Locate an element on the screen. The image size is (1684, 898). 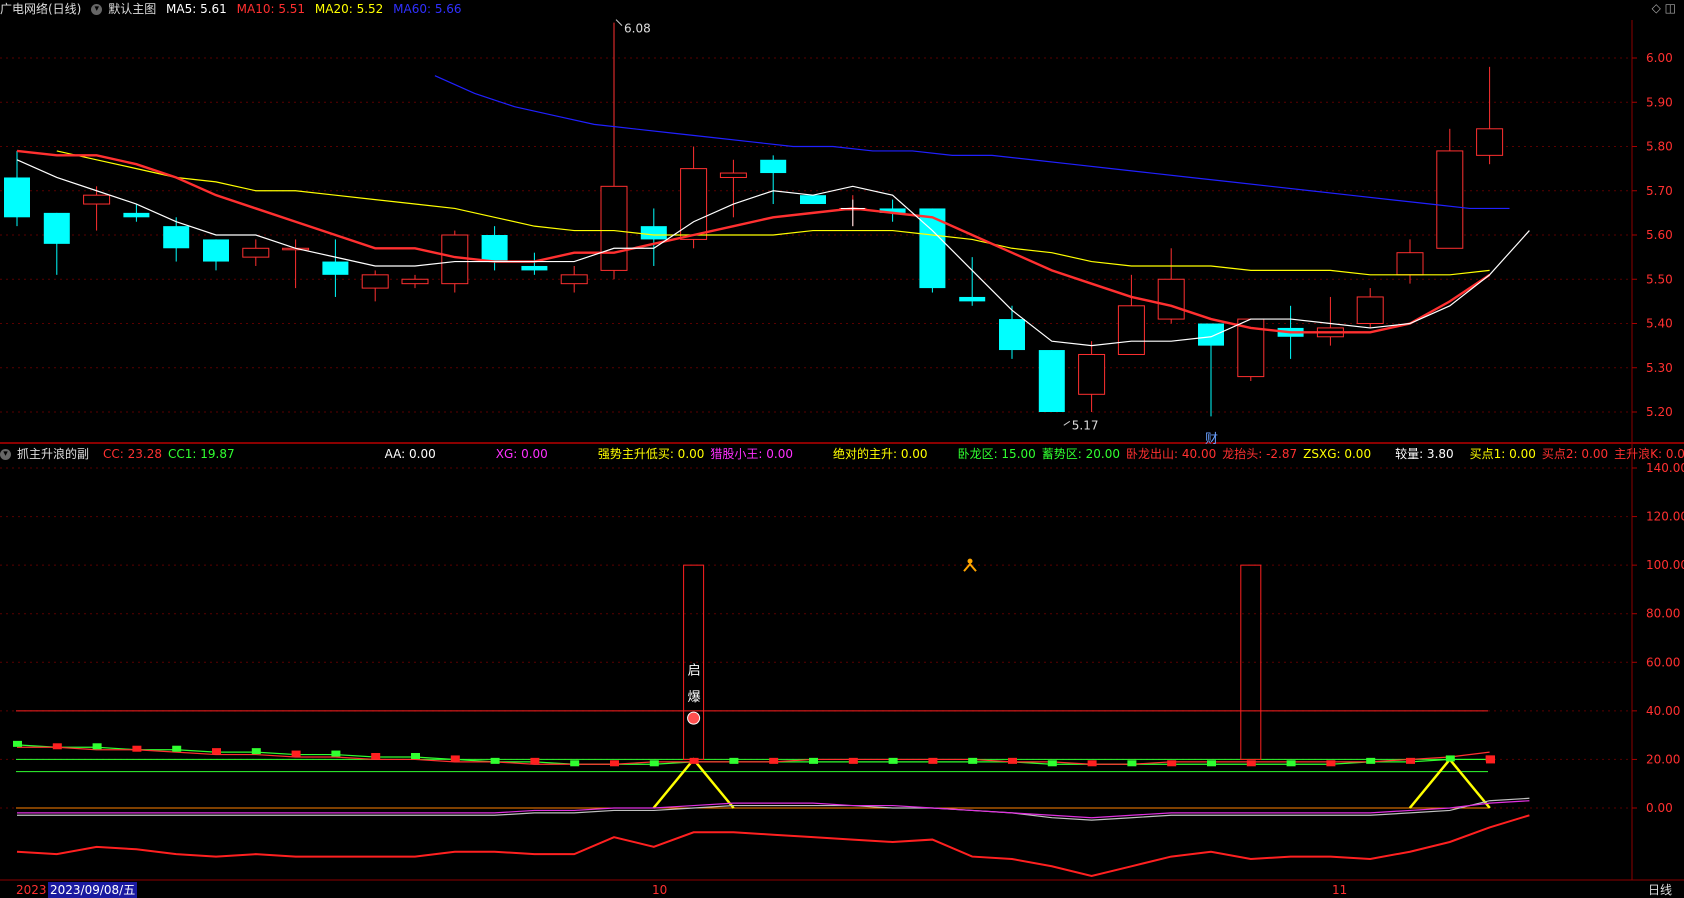
y-tick-label: 5.40 is located at coordinates (1659, 324).